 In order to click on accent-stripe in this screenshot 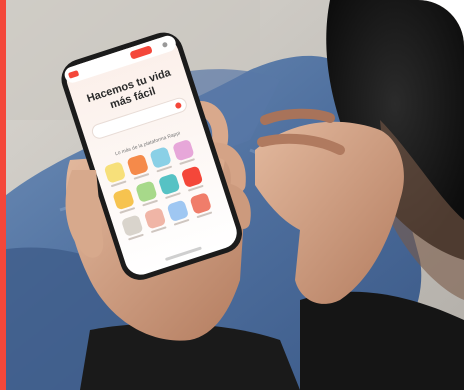, I will do `click(3, 195)`.